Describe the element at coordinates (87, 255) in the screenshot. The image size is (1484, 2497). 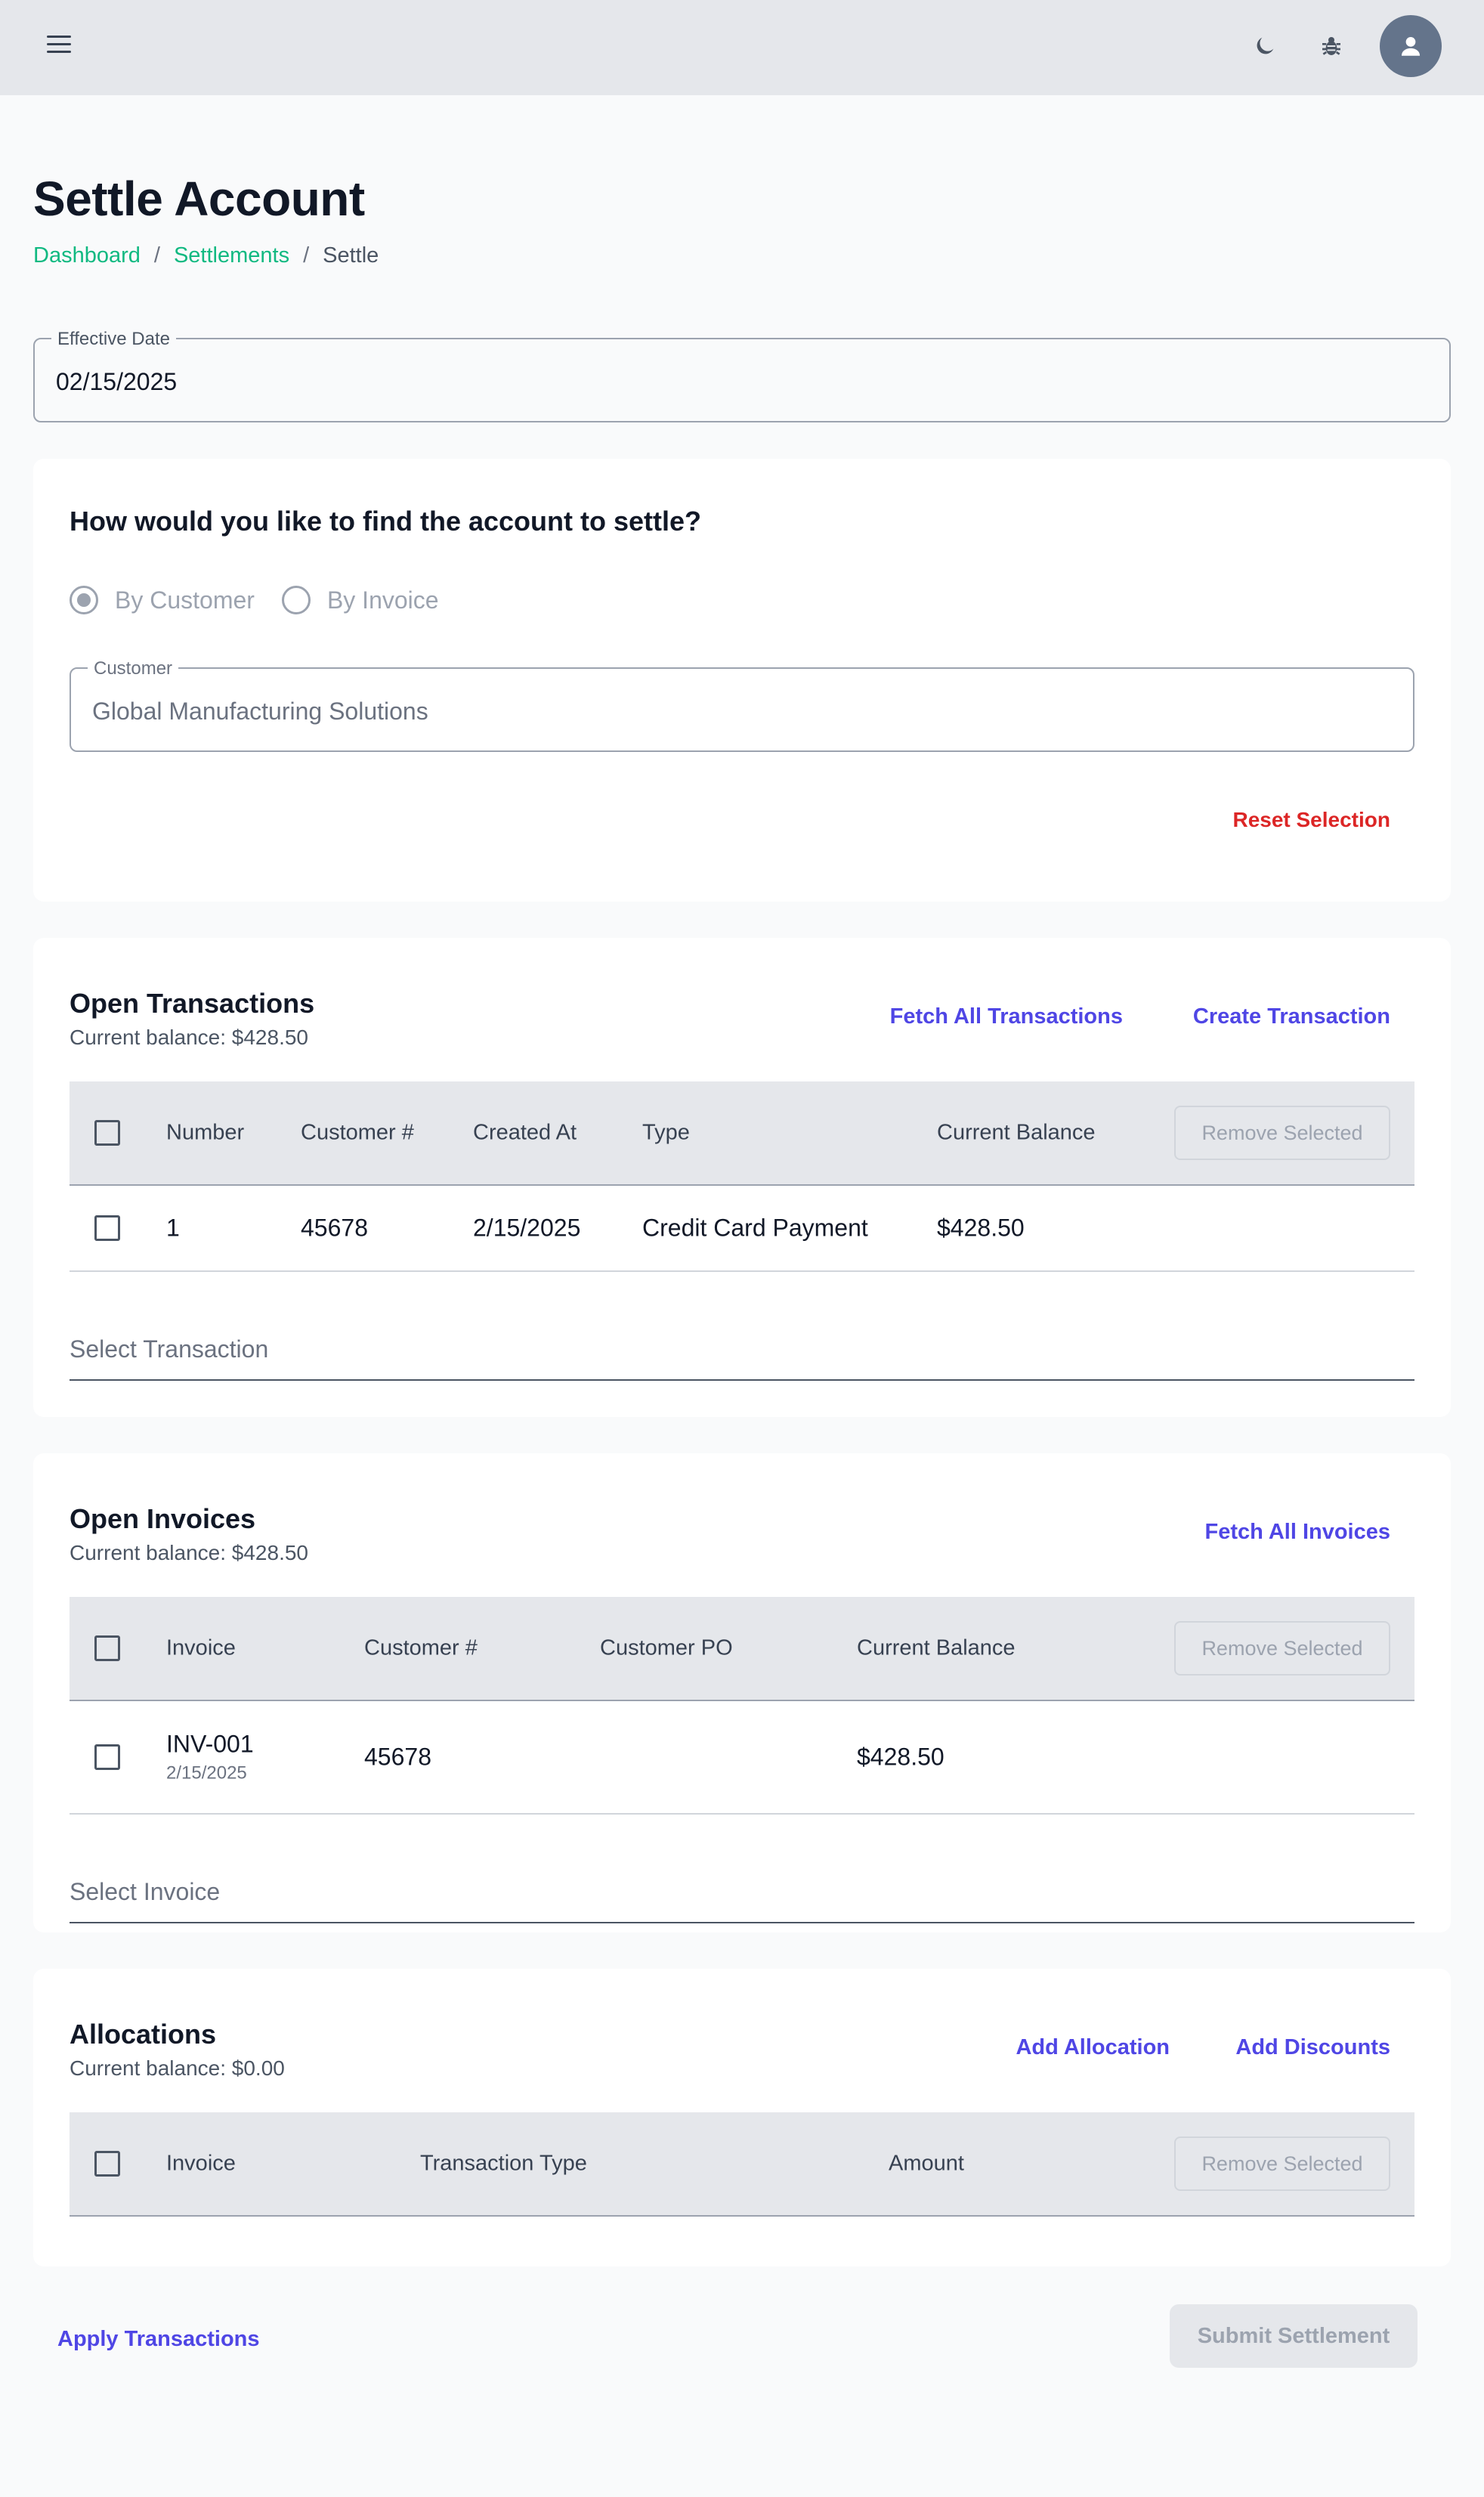
I see `breadcrumb-dashboard: Dashboard` at that location.